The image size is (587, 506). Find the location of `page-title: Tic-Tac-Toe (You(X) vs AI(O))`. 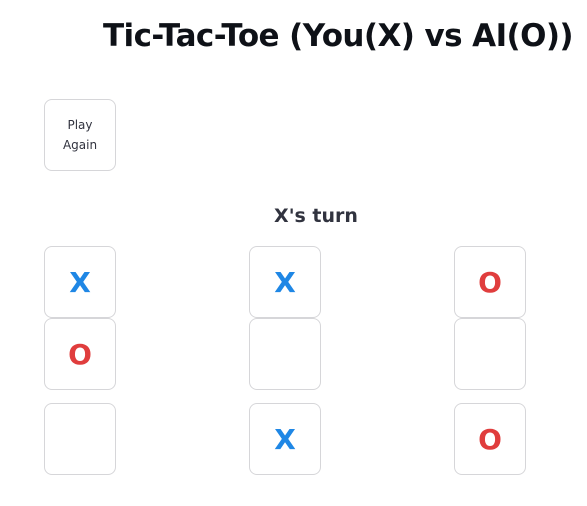

page-title: Tic-Tac-Toe (You(X) vs AI(O)) is located at coordinates (338, 36).